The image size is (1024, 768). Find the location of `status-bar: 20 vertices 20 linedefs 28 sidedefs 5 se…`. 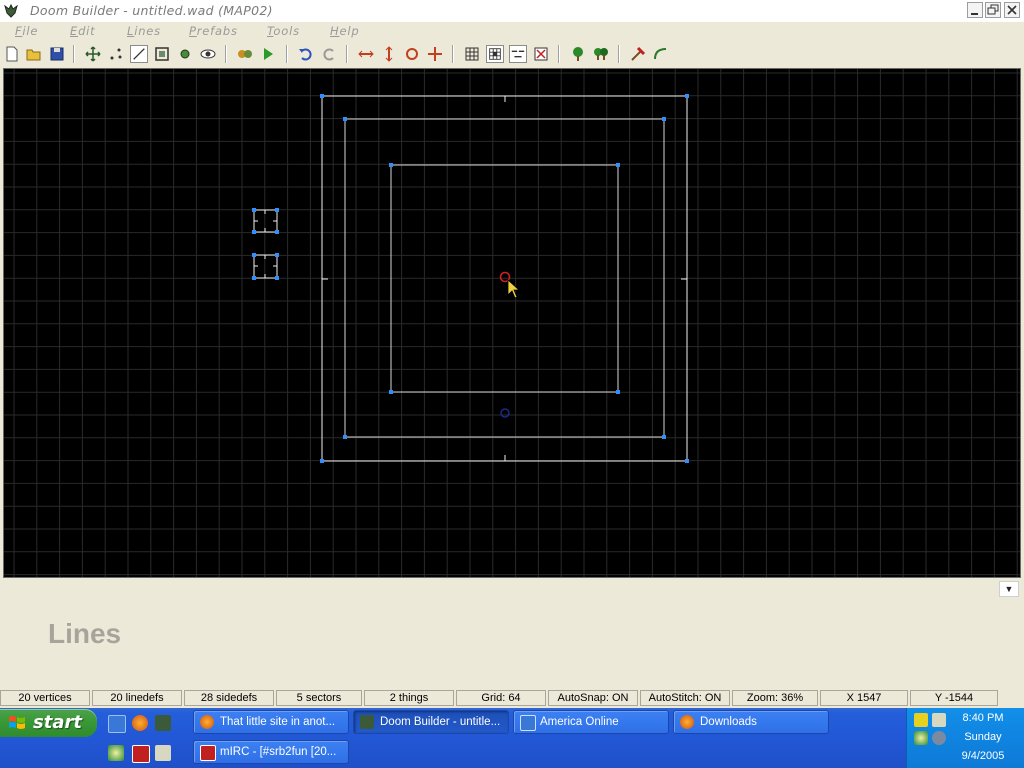

status-bar: 20 vertices 20 linedefs 28 sidedefs 5 se… is located at coordinates (512, 698).